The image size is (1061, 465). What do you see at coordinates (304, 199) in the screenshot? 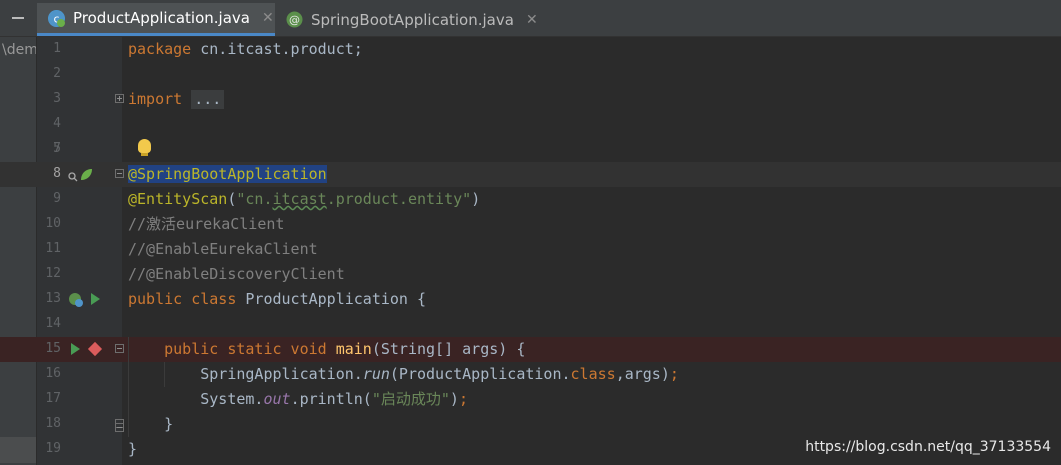
I see `code-text: @EntityScan("cn.itcast.product.entity")` at bounding box center [304, 199].